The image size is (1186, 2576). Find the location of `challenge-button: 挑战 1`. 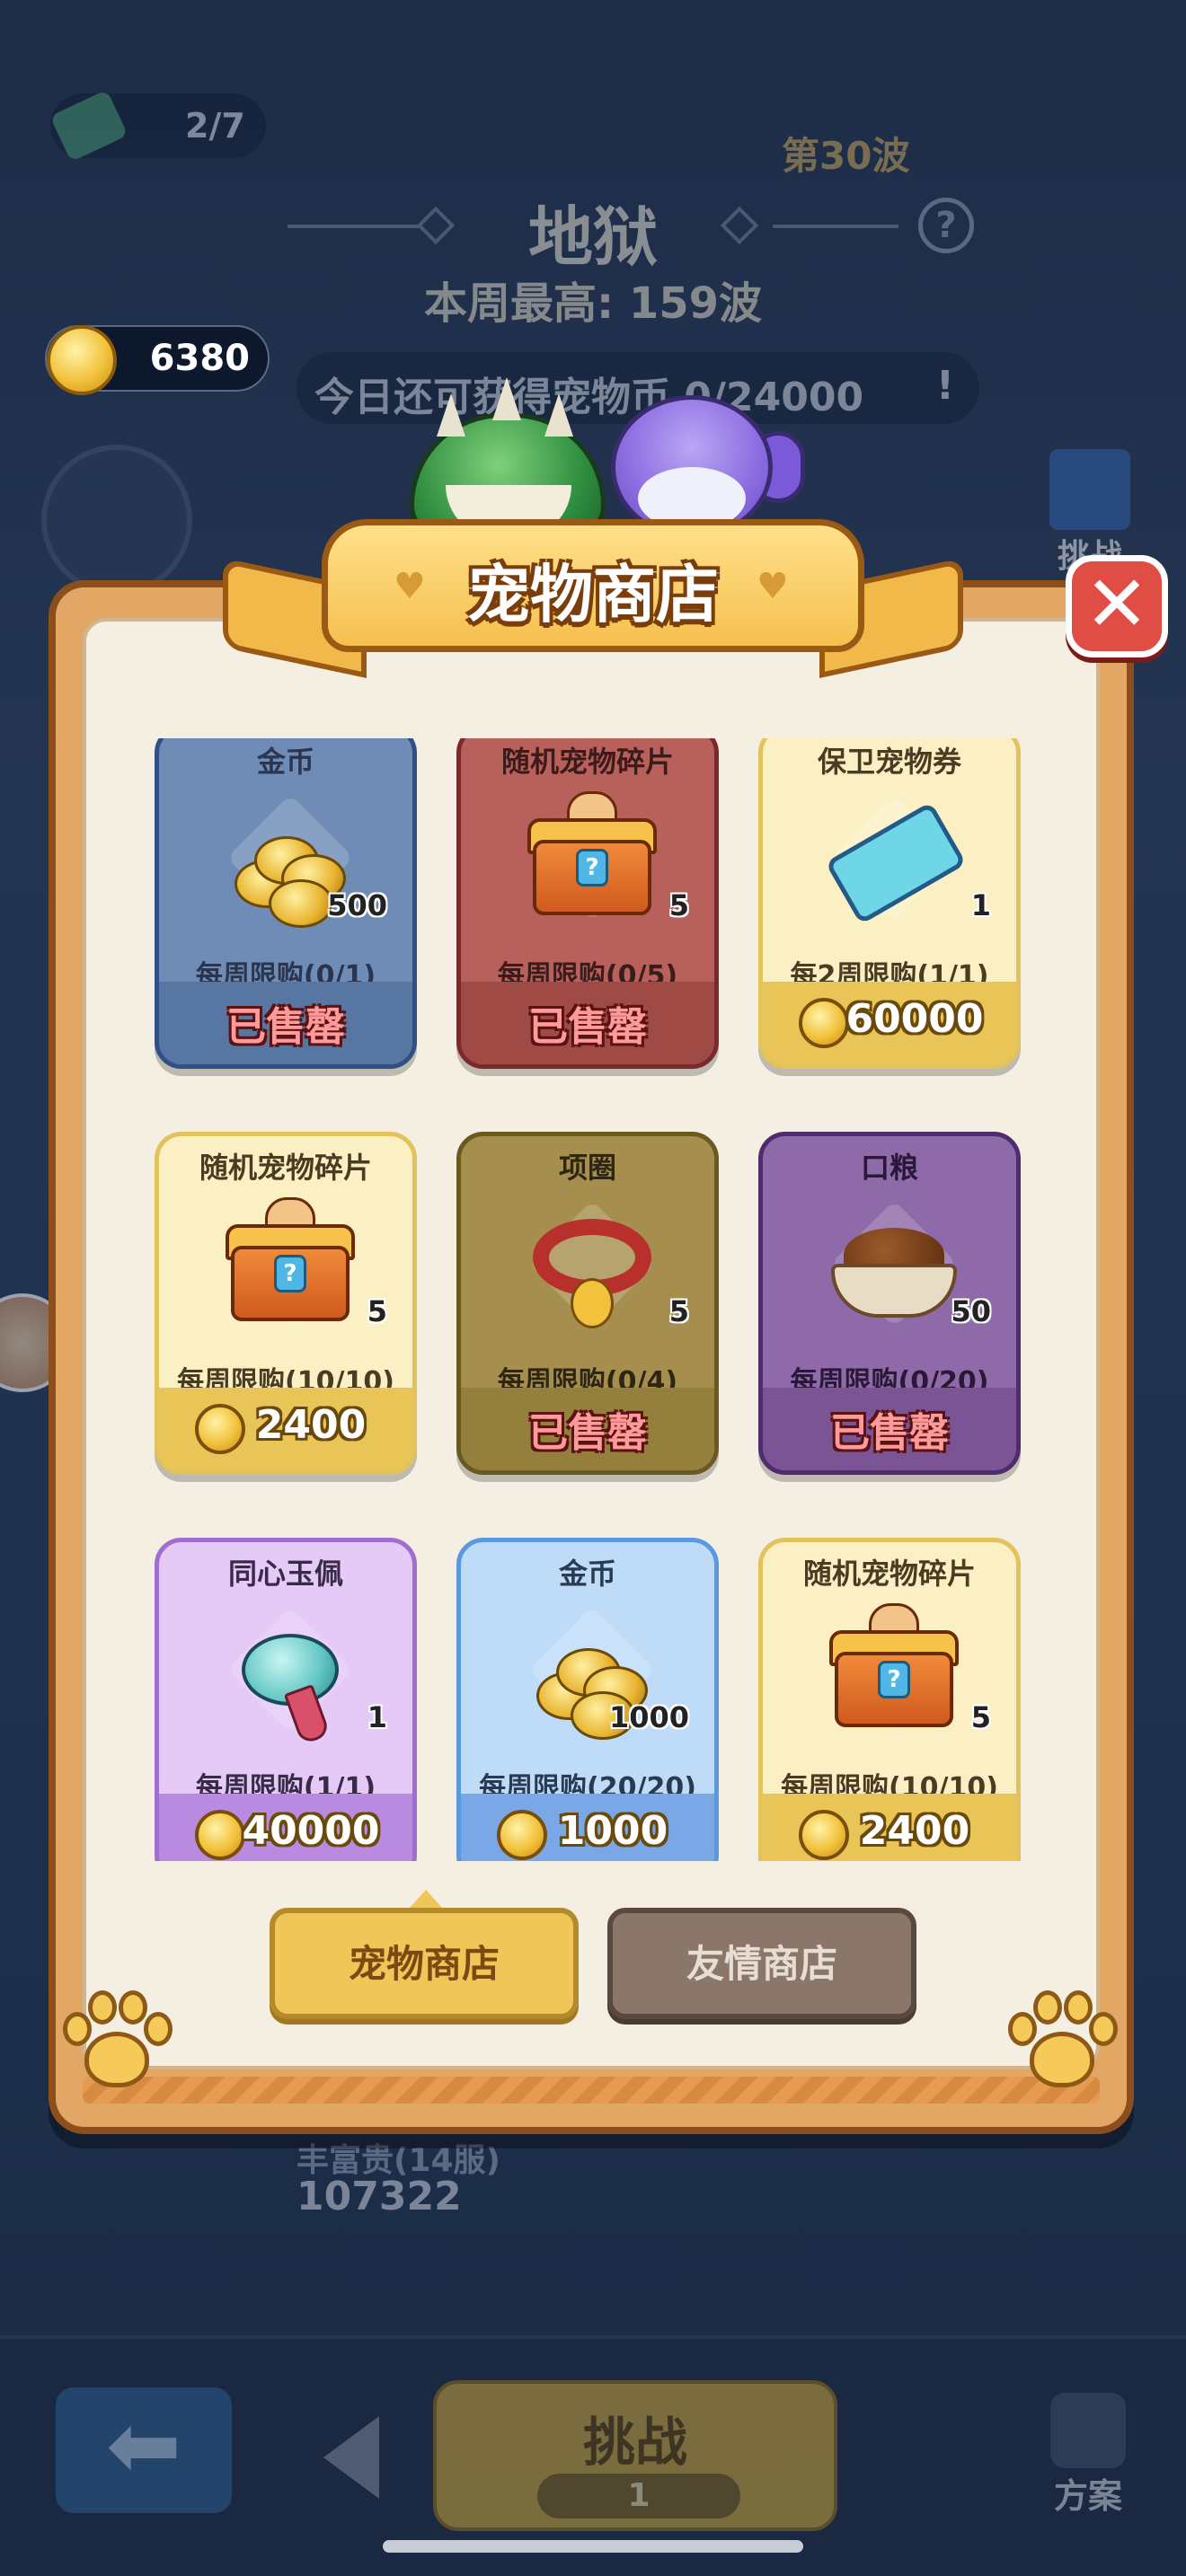

challenge-button: 挑战 1 is located at coordinates (635, 2455).